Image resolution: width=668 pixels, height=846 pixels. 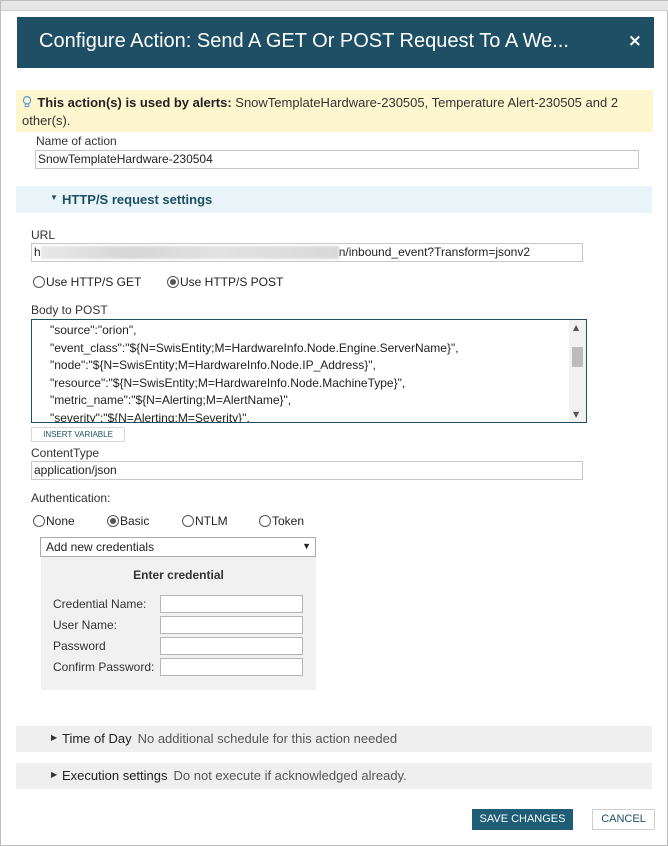 I want to click on save-changes-button: SAVE CHANGES, so click(x=522, y=819).